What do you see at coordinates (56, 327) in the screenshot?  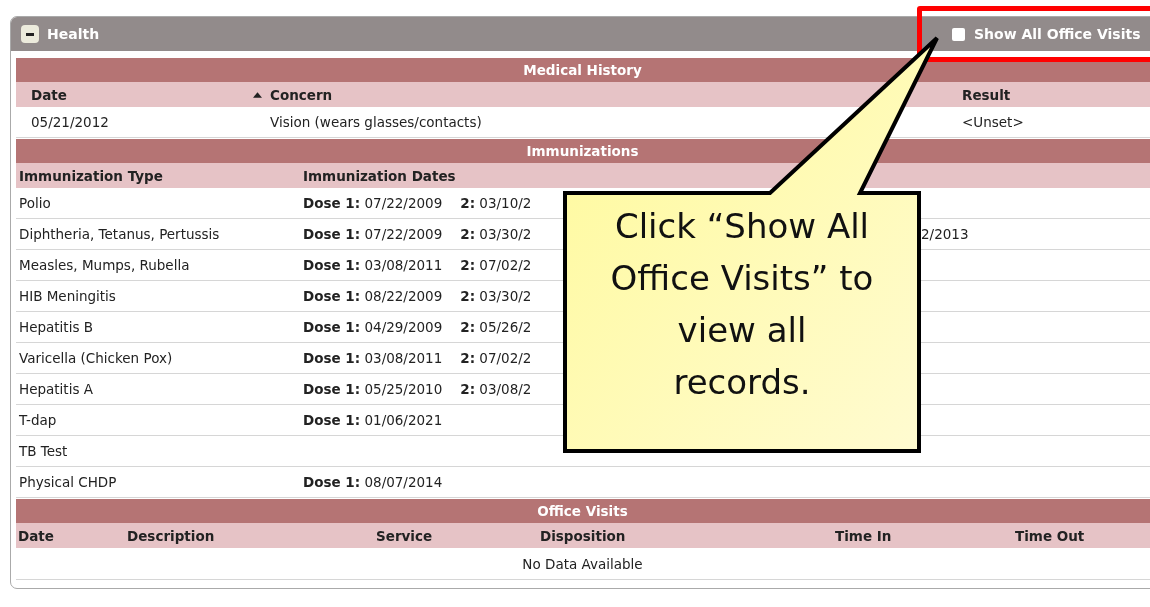 I see `table-cell: Hepatitis B` at bounding box center [56, 327].